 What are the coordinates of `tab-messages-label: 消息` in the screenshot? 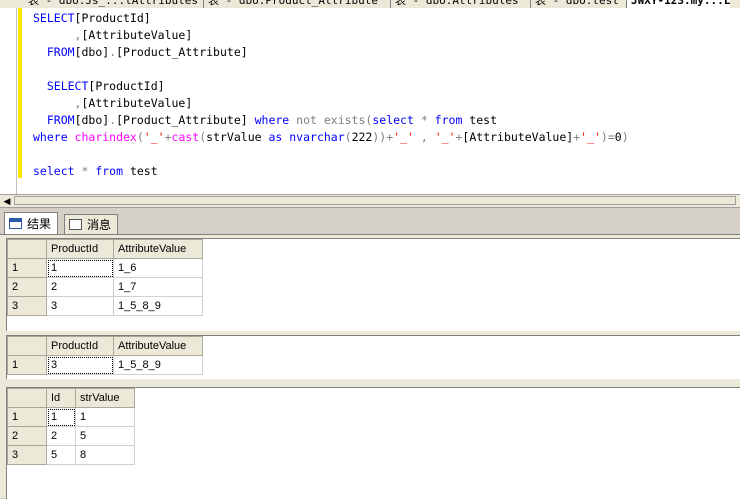 It's located at (99, 225).